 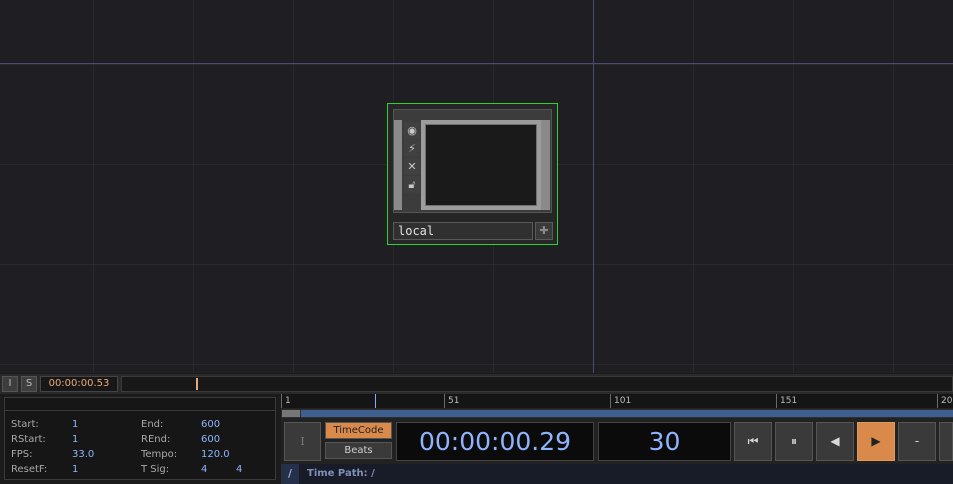 I want to click on next-button, so click(x=946, y=441).